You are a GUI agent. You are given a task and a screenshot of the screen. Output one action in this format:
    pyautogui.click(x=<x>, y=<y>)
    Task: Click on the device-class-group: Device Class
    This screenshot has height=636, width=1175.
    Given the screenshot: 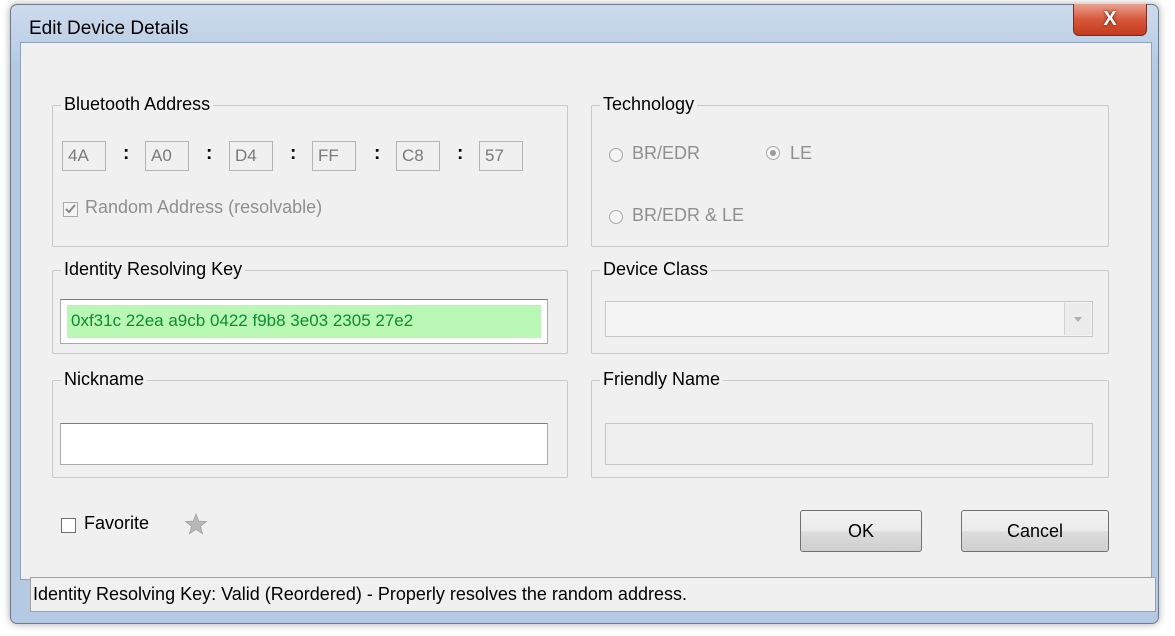 What is the action you would take?
    pyautogui.click(x=850, y=306)
    